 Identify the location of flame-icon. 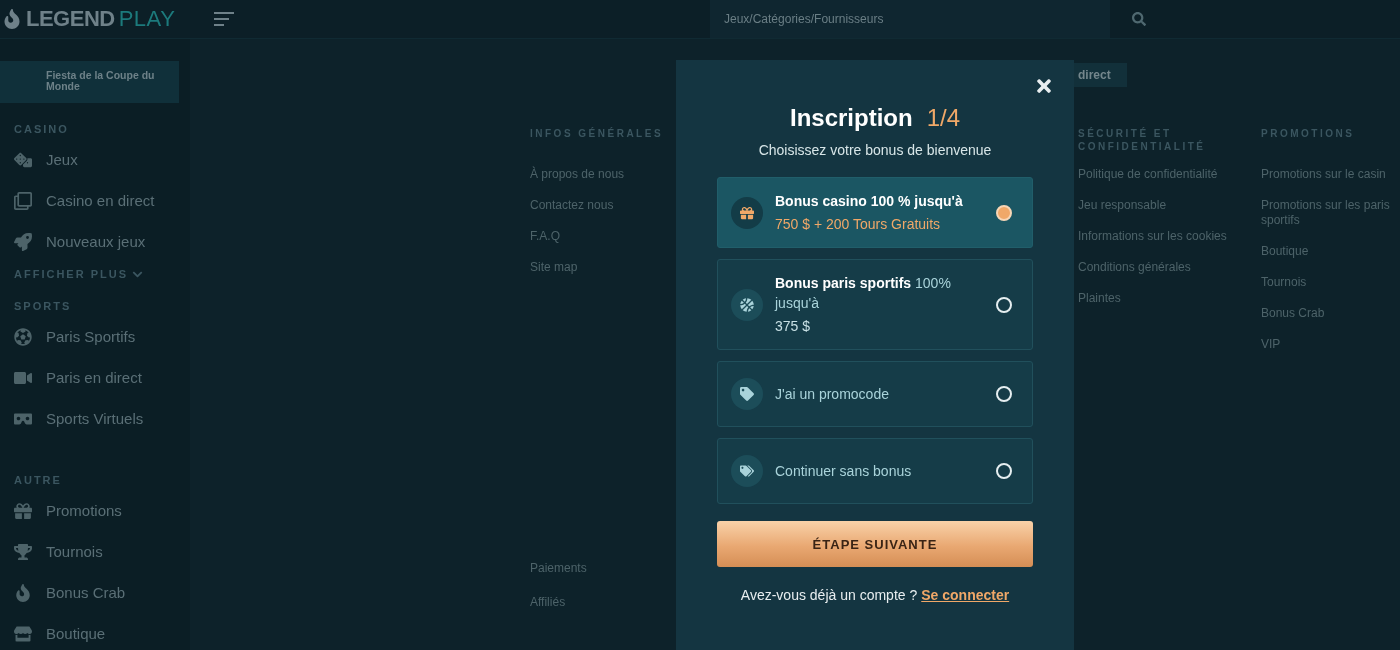
(23, 592).